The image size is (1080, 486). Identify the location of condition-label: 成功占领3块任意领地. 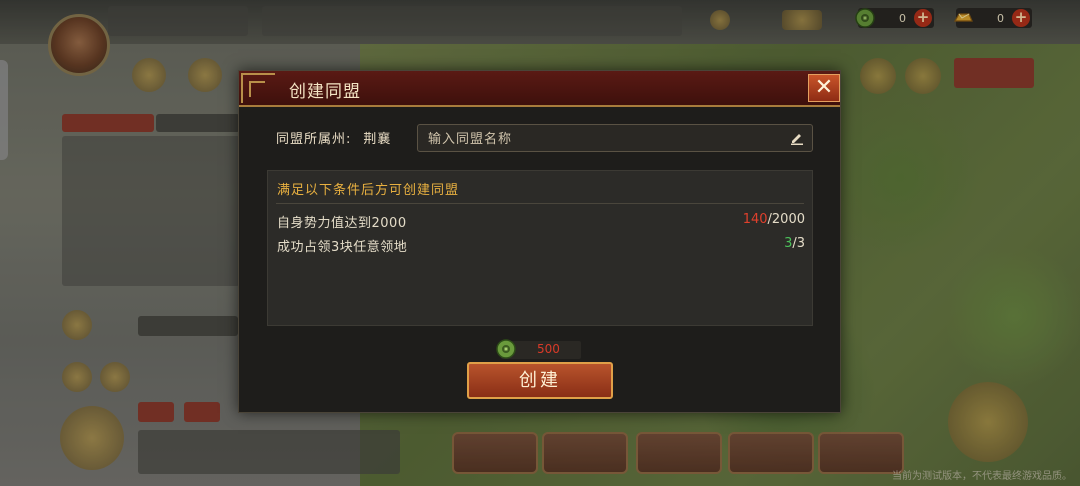
(342, 247).